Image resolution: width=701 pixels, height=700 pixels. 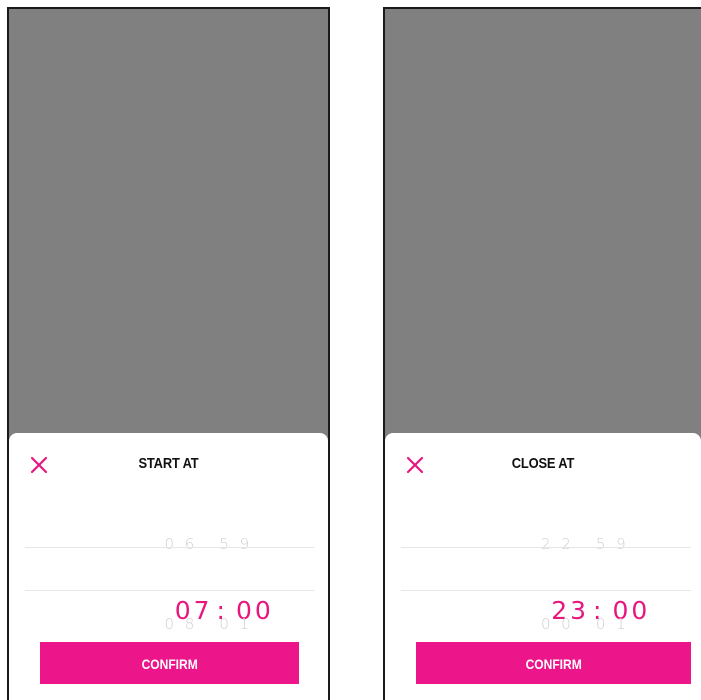 I want to click on time-picker: 0 65 9 07:00 0 80 1, so click(x=169, y=571).